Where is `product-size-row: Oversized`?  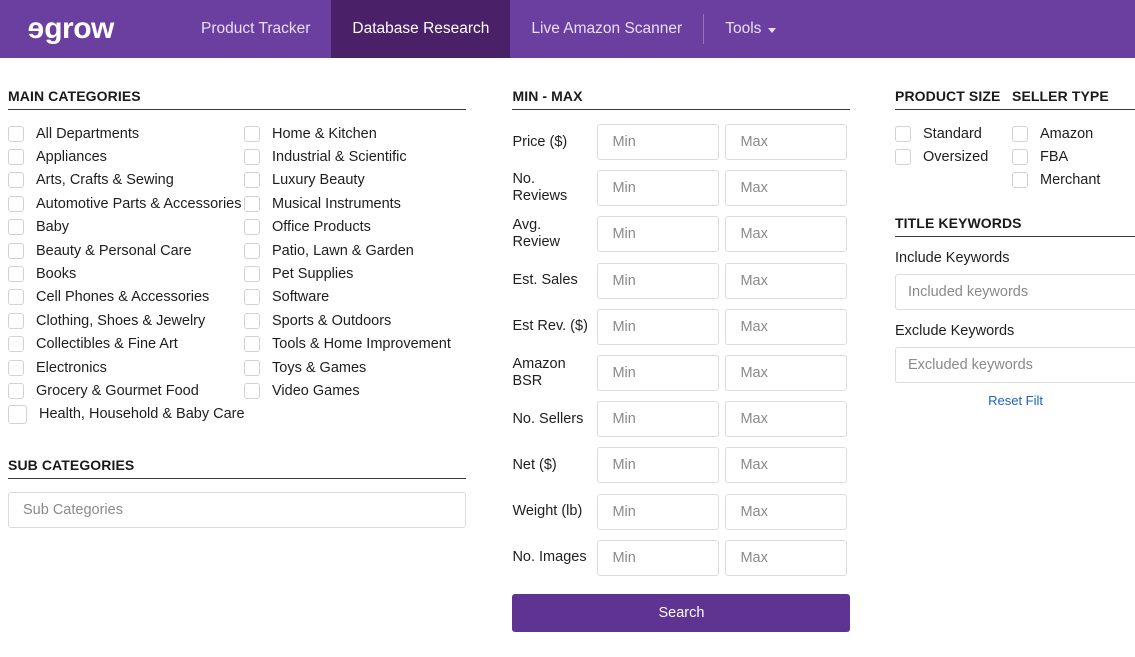 product-size-row: Oversized is located at coordinates (953, 156).